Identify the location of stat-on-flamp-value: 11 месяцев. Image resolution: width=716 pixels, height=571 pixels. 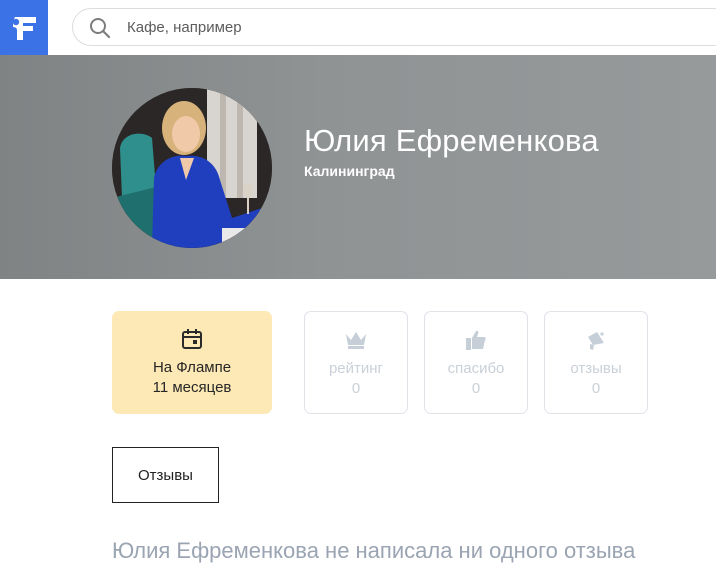
(192, 387).